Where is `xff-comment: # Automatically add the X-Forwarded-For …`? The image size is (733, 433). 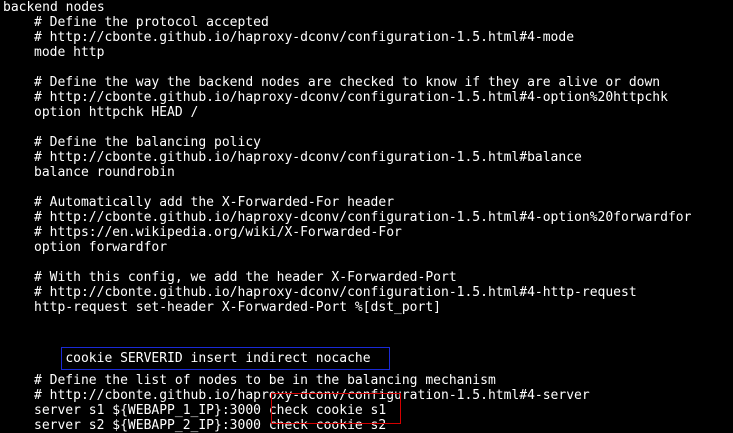
xff-comment: # Automatically add the X-Forwarded-For … is located at coordinates (214, 202).